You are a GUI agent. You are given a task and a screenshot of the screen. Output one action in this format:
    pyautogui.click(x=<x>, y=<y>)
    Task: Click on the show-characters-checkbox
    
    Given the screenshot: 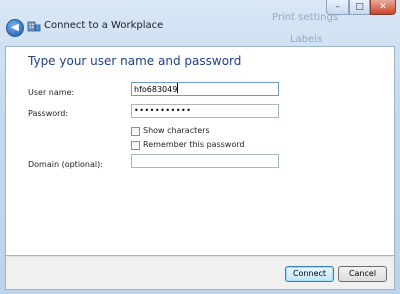 What is the action you would take?
    pyautogui.click(x=135, y=131)
    